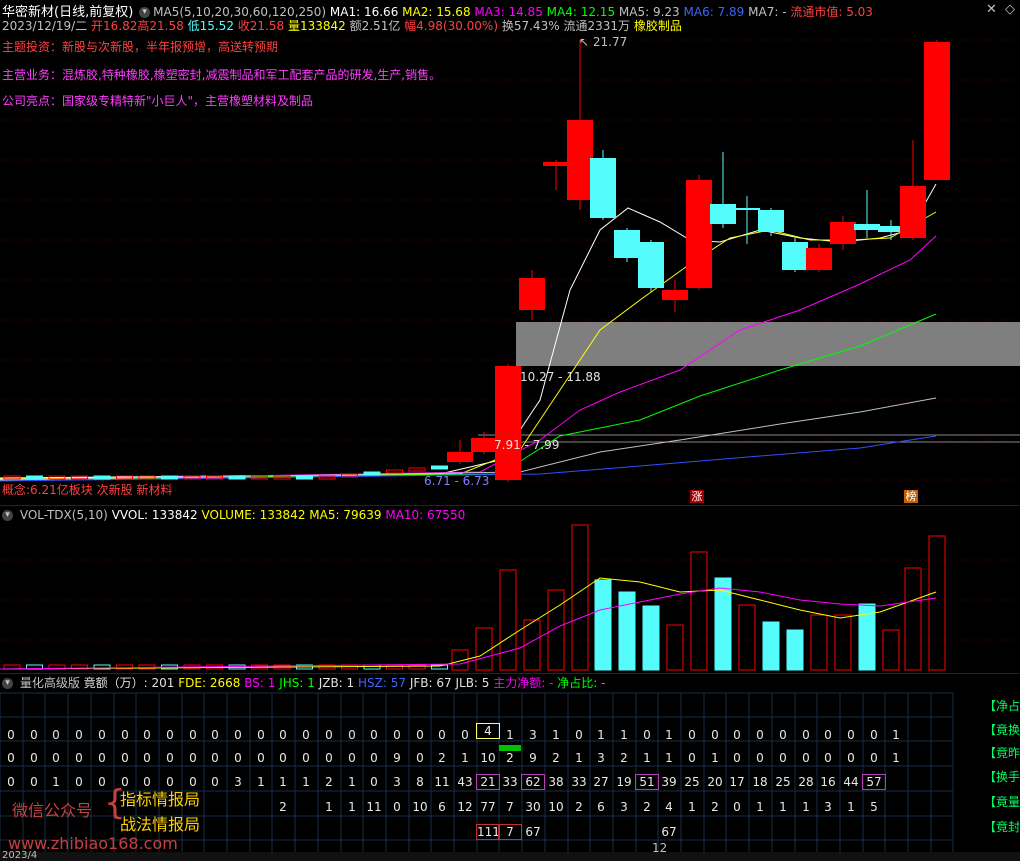  What do you see at coordinates (783, 782) in the screenshot?
I see `quant-cell: 25` at bounding box center [783, 782].